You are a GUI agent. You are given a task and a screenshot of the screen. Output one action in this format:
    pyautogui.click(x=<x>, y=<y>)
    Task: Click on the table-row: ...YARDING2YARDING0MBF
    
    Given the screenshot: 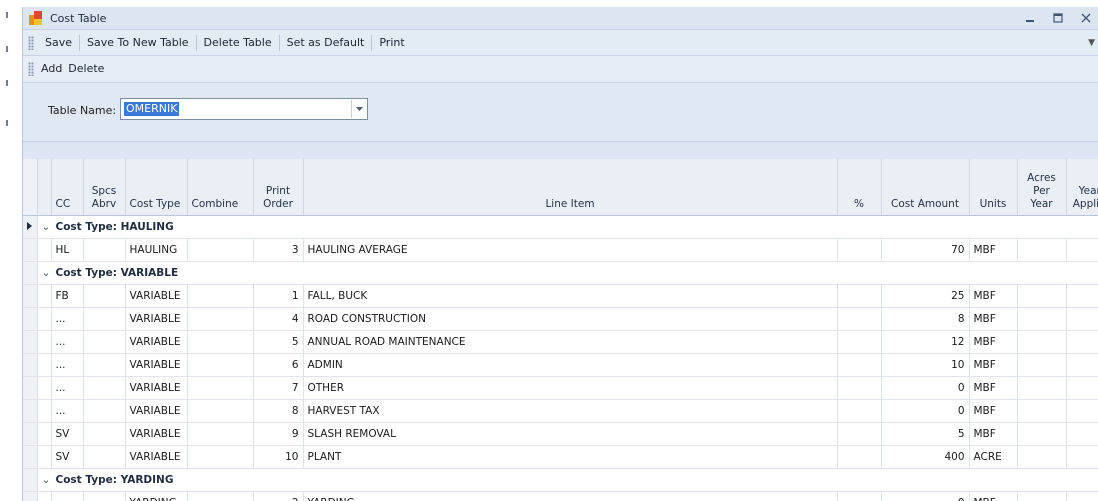 What is the action you would take?
    pyautogui.click(x=560, y=496)
    